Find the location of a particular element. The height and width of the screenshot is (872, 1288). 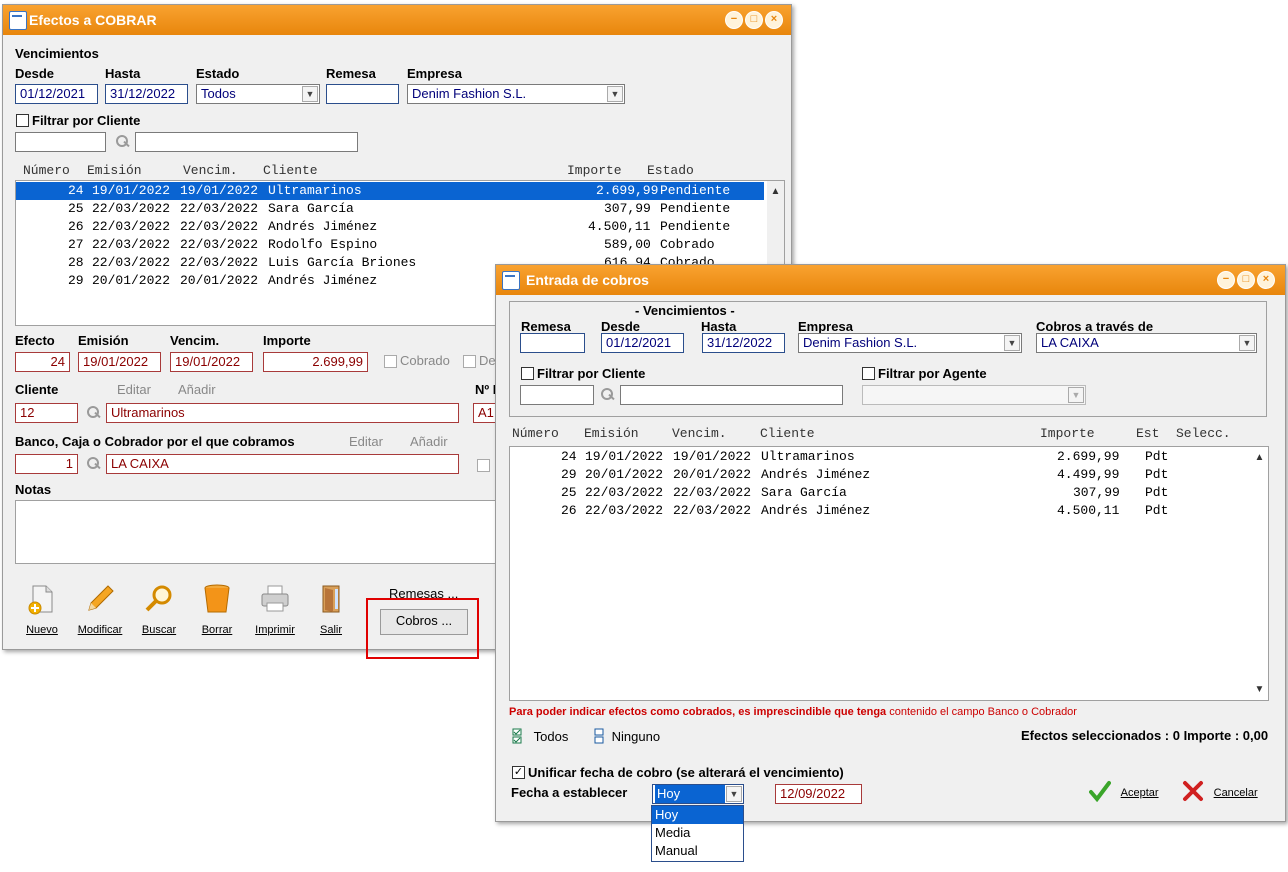

title-bar: Entrada de cobros − □ × is located at coordinates (890, 280).